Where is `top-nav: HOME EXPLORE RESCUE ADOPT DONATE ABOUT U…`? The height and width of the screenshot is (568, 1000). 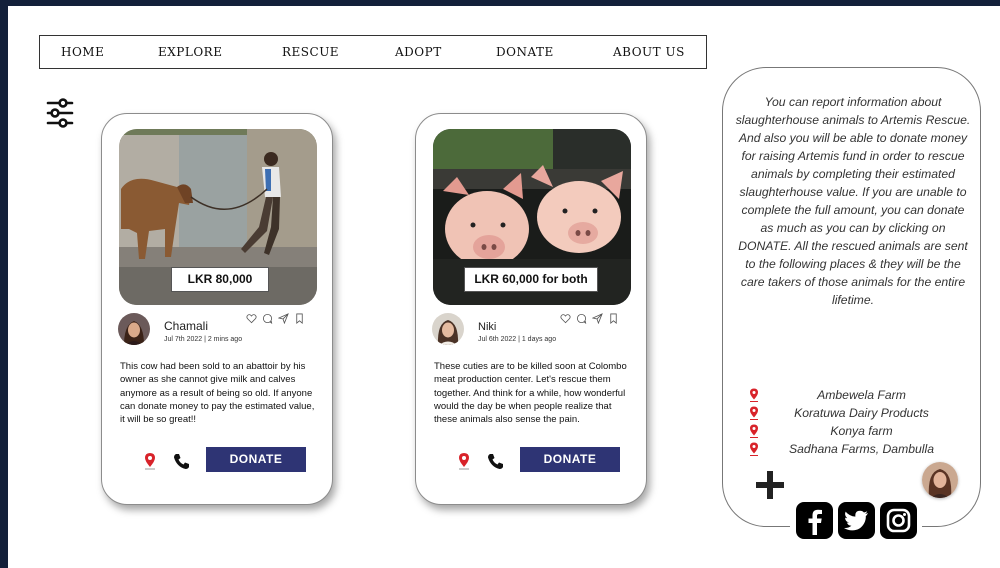 top-nav: HOME EXPLORE RESCUE ADOPT DONATE ABOUT U… is located at coordinates (373, 52).